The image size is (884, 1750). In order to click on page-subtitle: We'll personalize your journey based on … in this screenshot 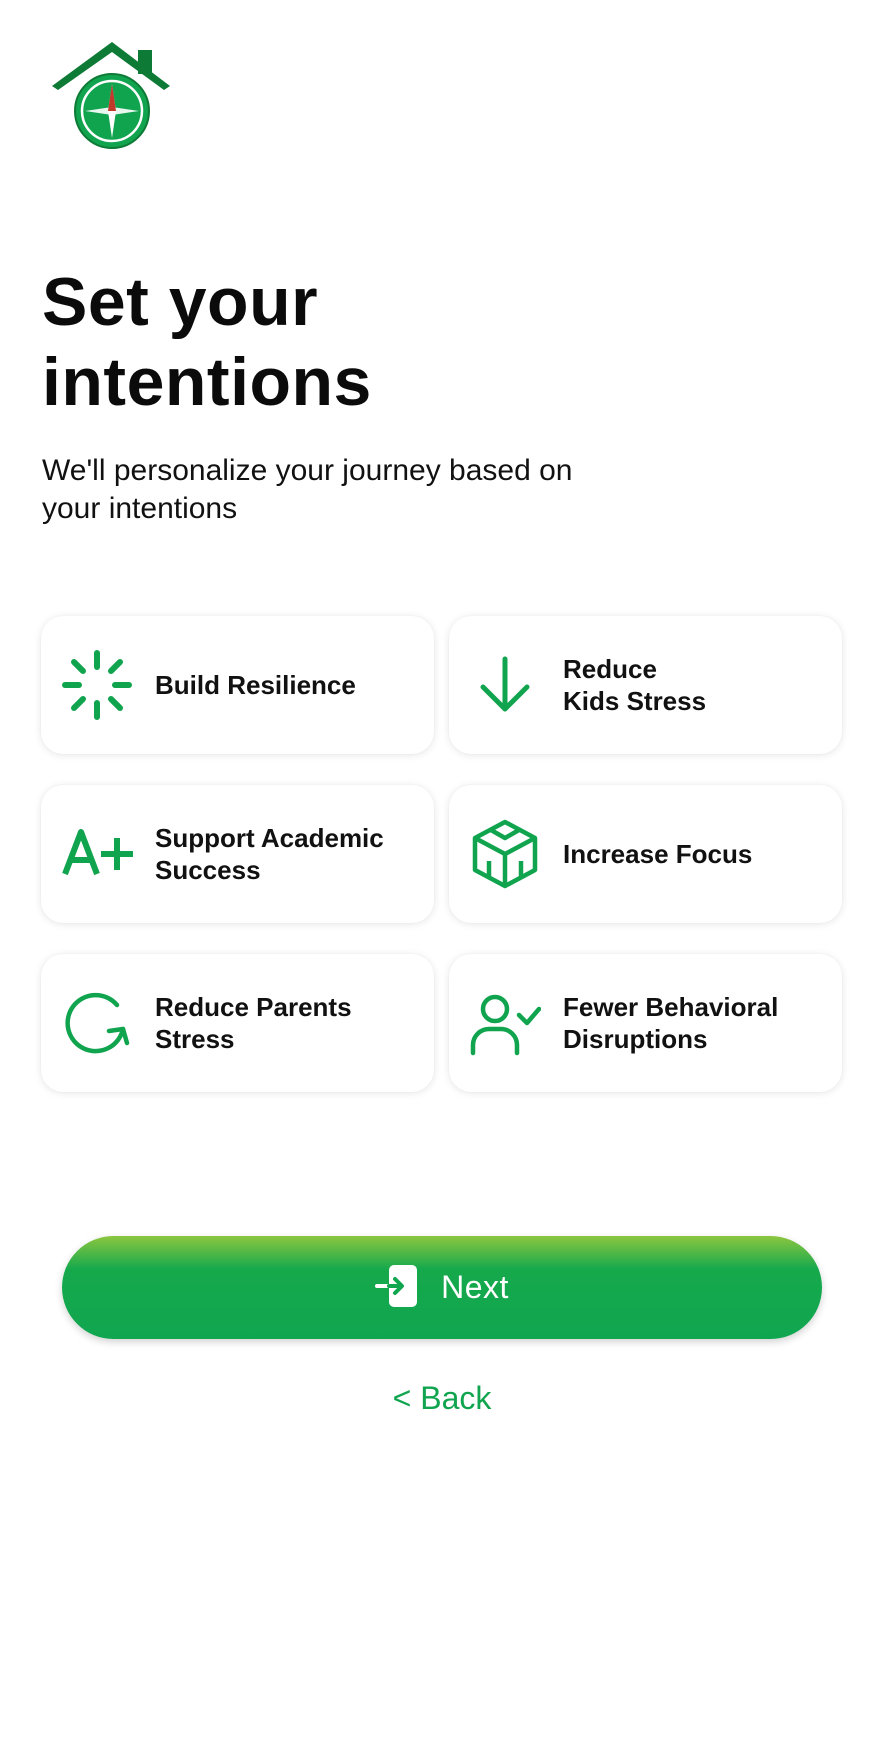, I will do `click(307, 489)`.